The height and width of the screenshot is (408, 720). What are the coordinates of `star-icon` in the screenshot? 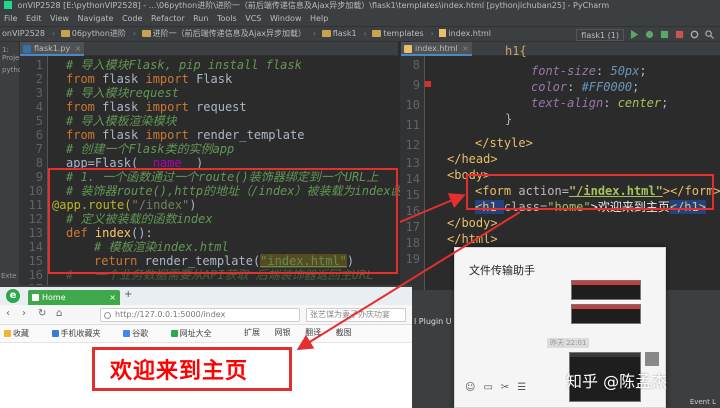 It's located at (7, 333).